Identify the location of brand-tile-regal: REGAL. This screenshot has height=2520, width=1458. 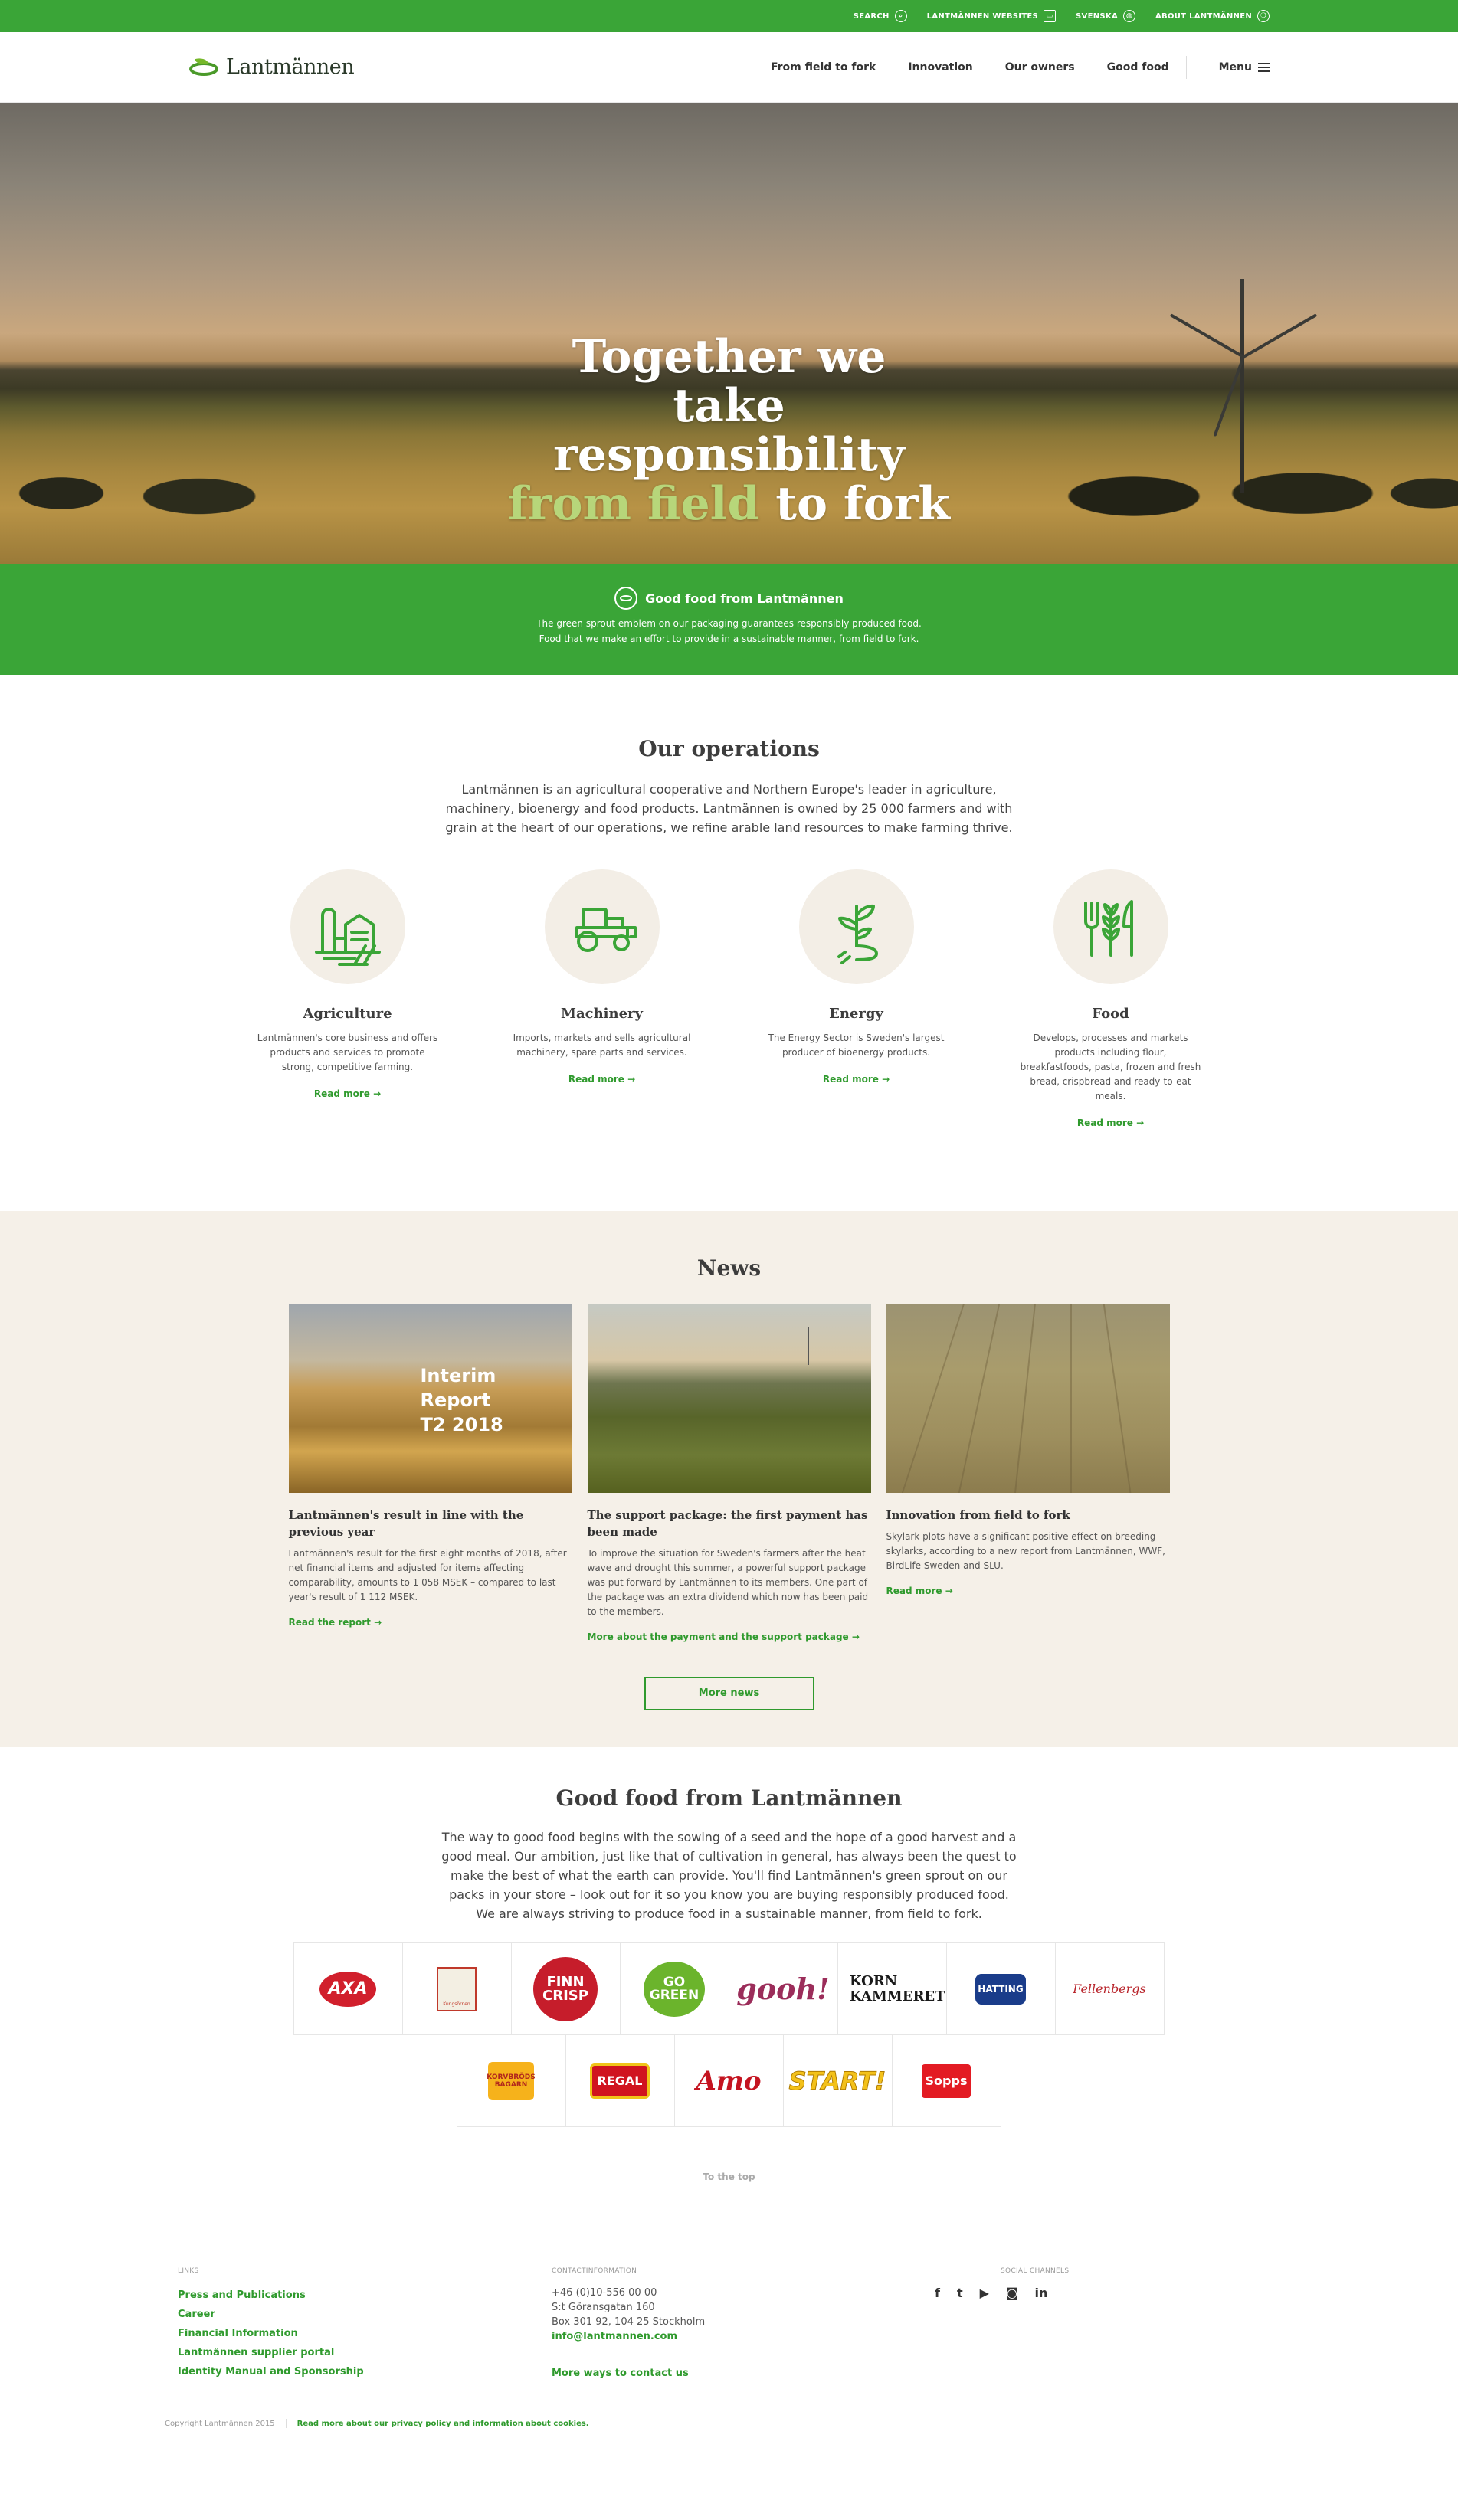
(620, 2080).